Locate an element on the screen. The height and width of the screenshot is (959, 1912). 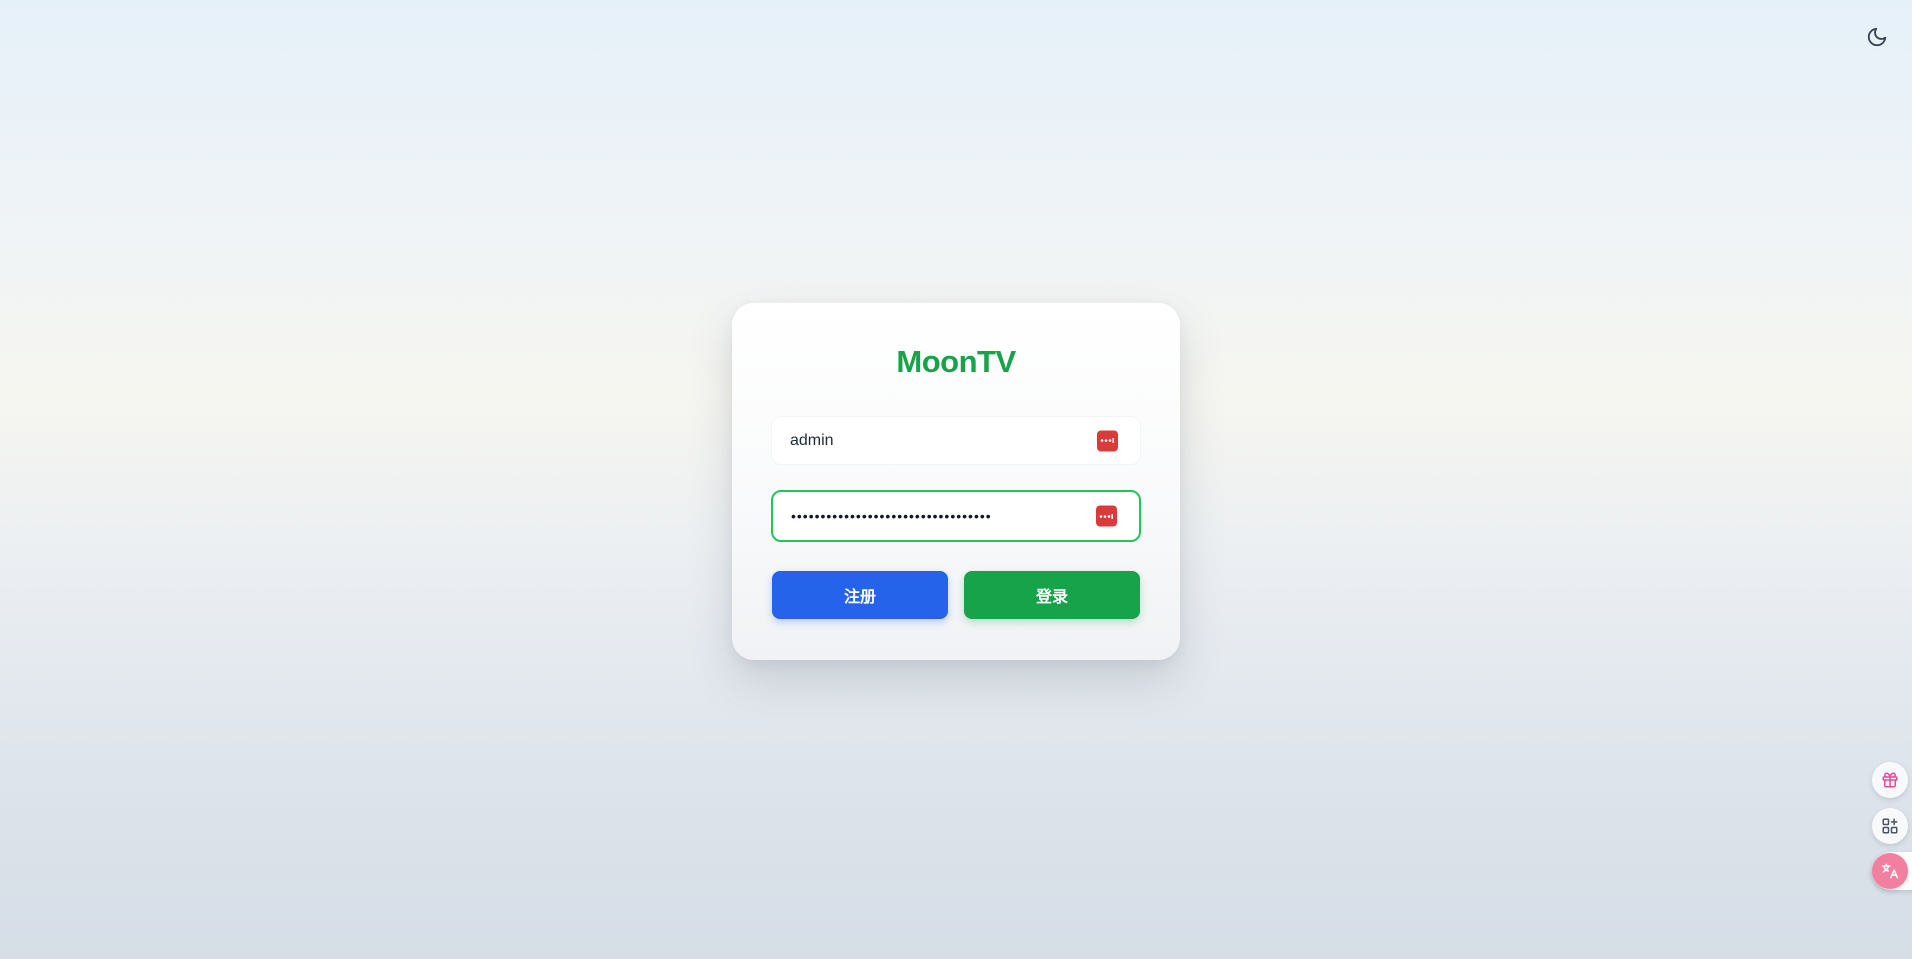
gift-button is located at coordinates (1890, 780).